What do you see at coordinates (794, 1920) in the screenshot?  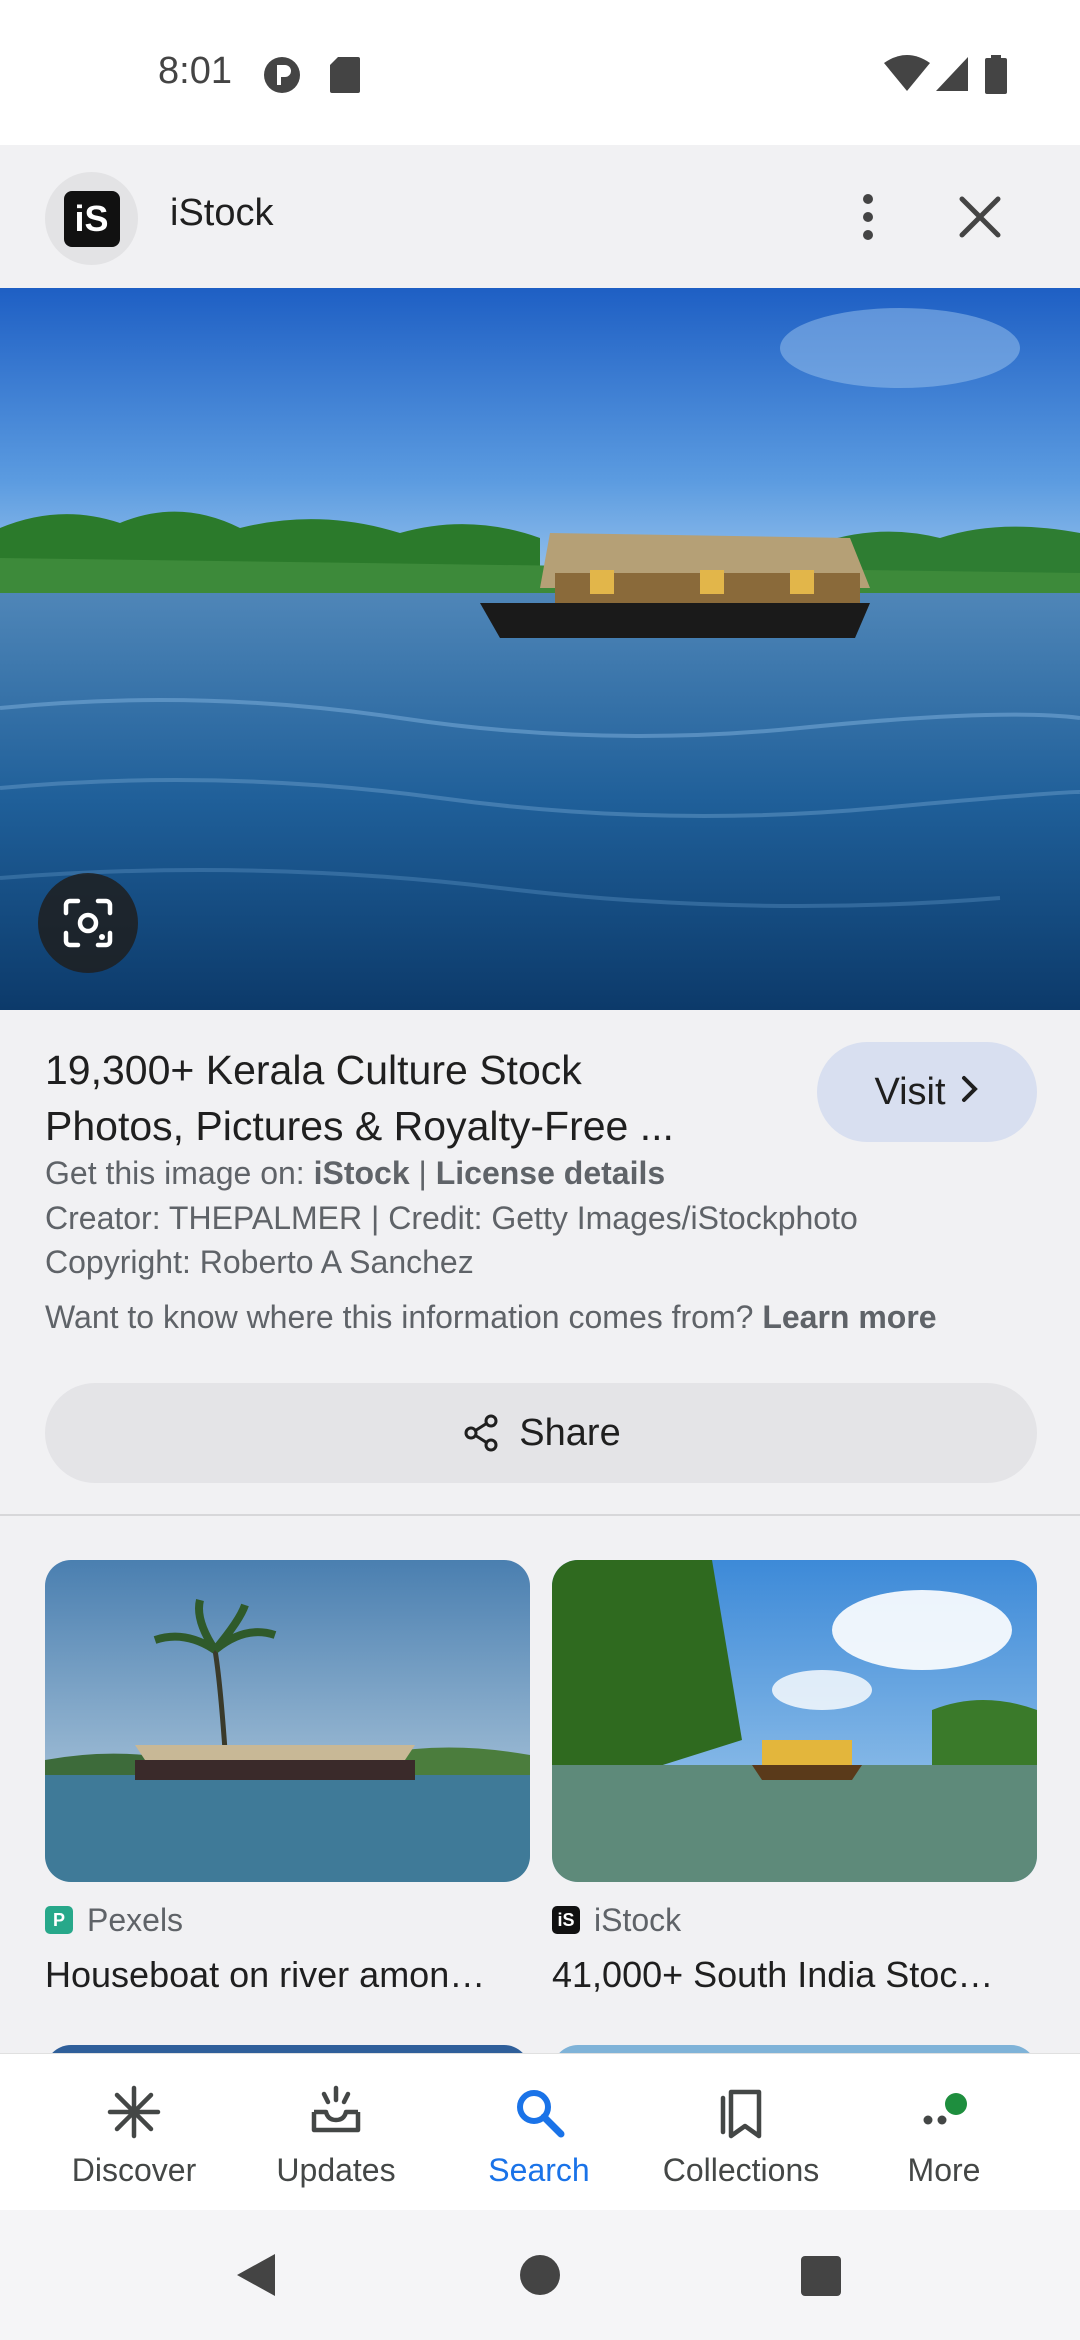 I see `related-source: iS iStock` at bounding box center [794, 1920].